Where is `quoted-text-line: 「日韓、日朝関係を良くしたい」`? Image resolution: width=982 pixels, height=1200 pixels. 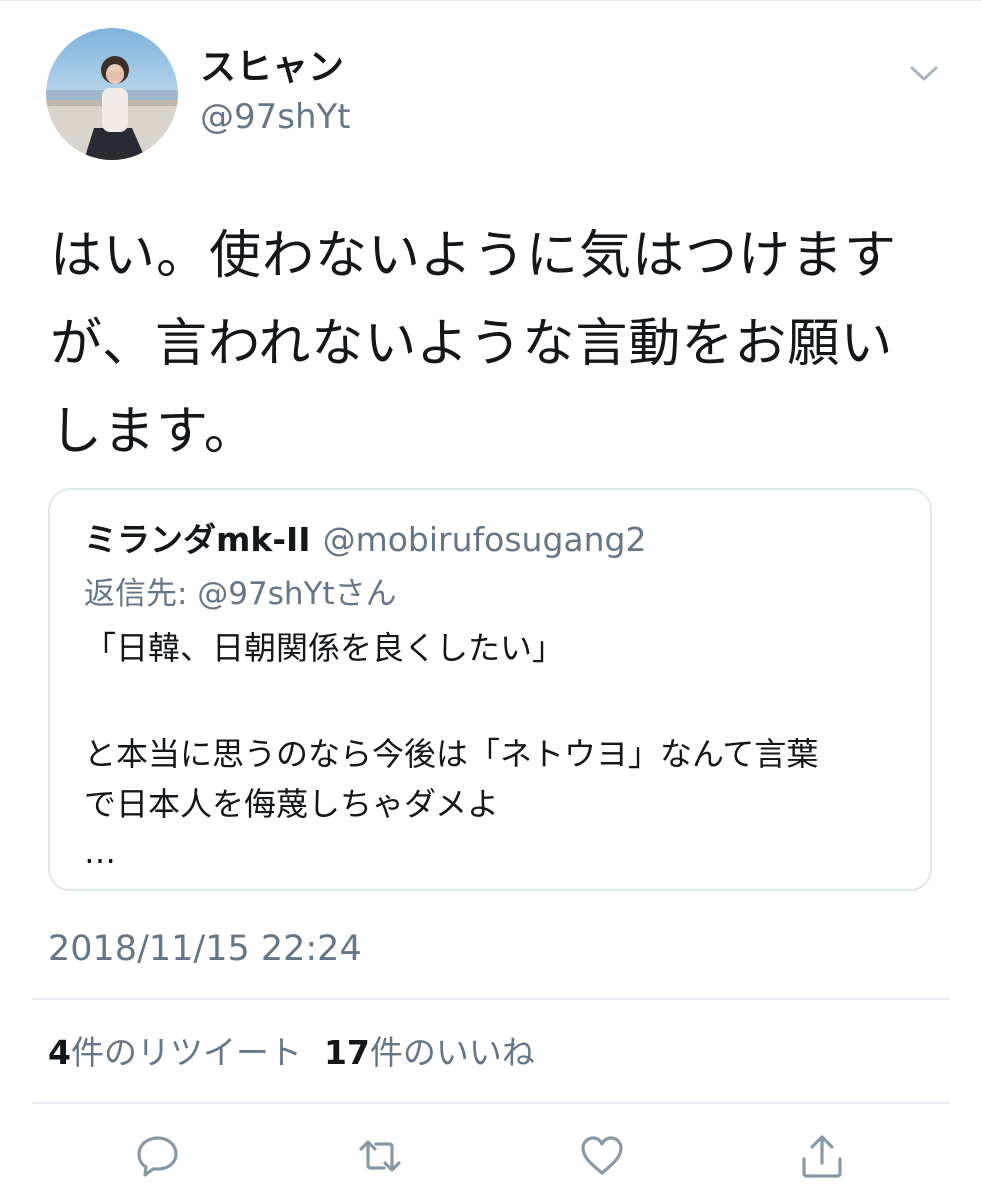 quoted-text-line: 「日韓、日朝関係を良くしたい」 is located at coordinates (324, 648).